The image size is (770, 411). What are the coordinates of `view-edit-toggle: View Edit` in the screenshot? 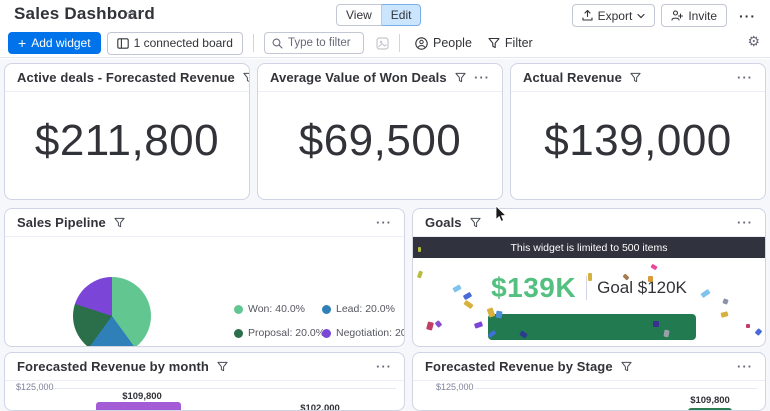 It's located at (379, 15).